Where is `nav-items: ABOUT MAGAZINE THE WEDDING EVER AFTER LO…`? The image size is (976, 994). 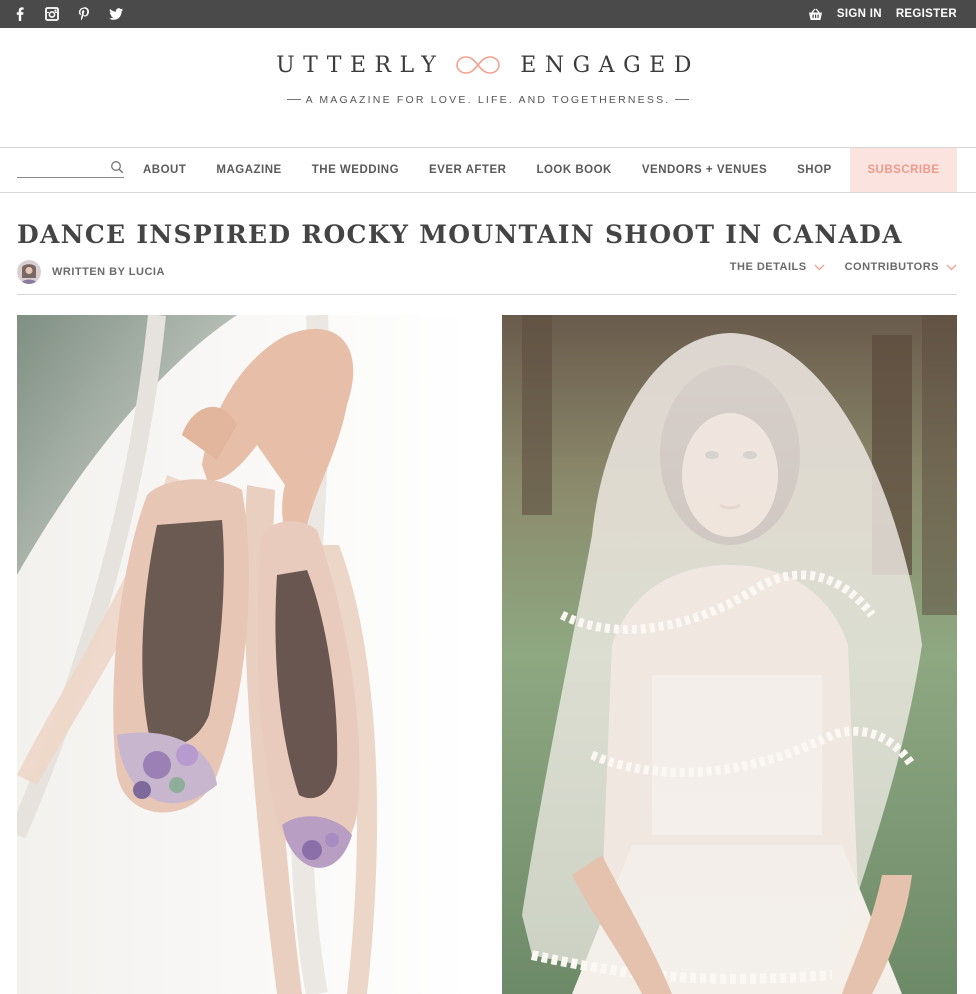 nav-items: ABOUT MAGAZINE THE WEDDING EVER AFTER LO… is located at coordinates (502, 170).